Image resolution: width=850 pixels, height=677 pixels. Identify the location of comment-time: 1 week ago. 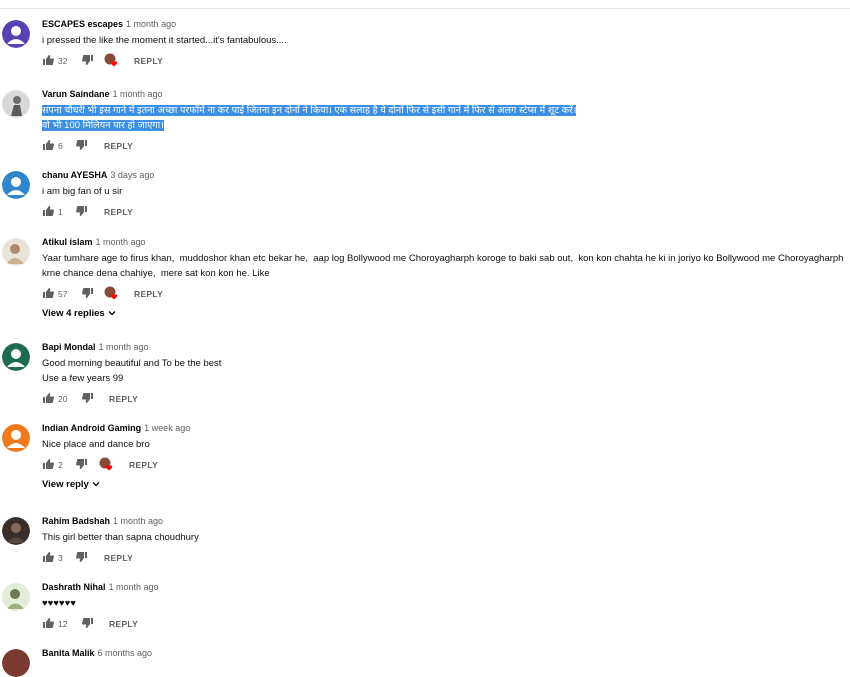
(167, 428).